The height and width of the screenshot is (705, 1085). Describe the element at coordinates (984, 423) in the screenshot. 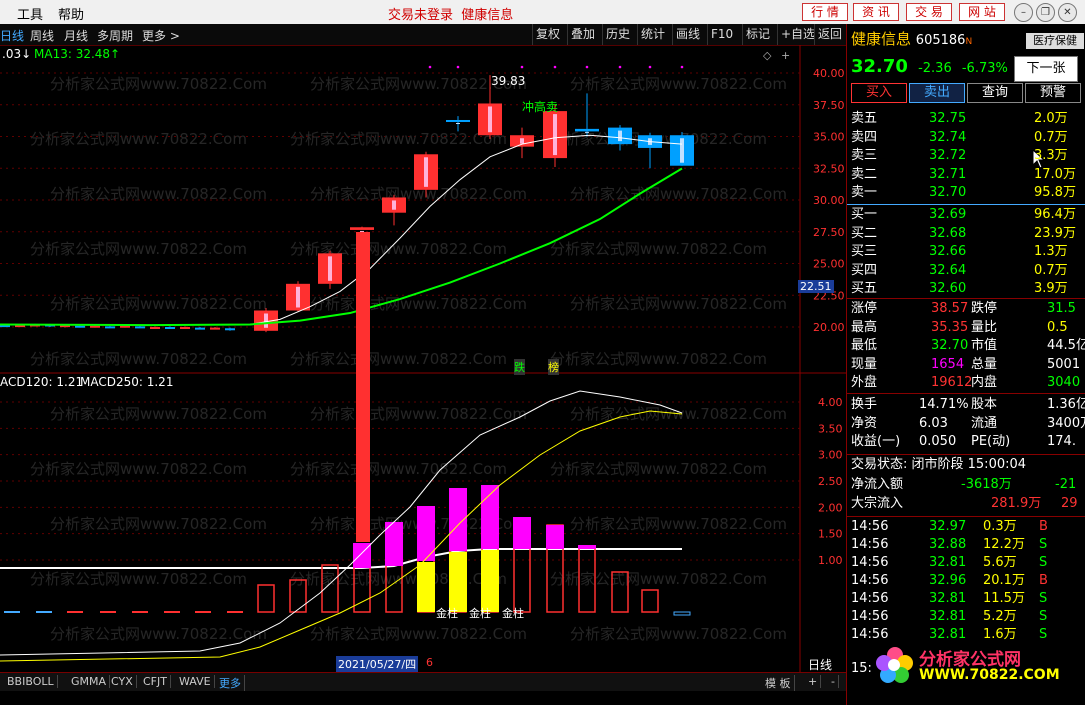

I see `fund-key: 流通` at that location.